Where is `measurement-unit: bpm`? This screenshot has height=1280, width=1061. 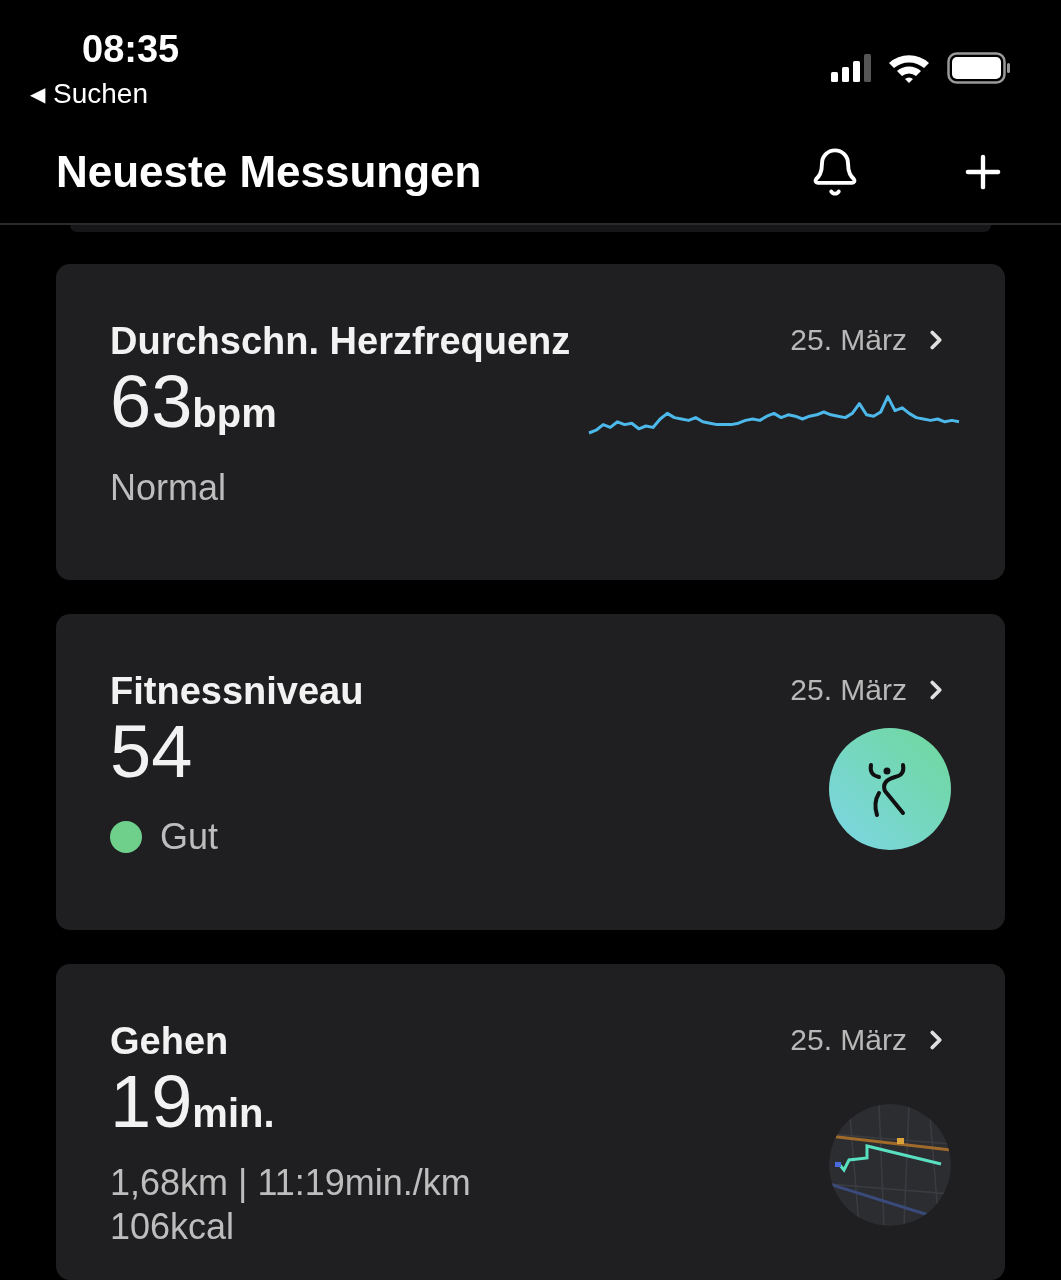 measurement-unit: bpm is located at coordinates (234, 413).